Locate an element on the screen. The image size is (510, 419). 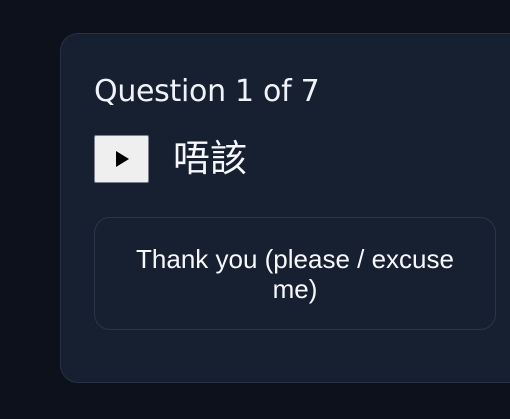
play-icon is located at coordinates (122, 159).